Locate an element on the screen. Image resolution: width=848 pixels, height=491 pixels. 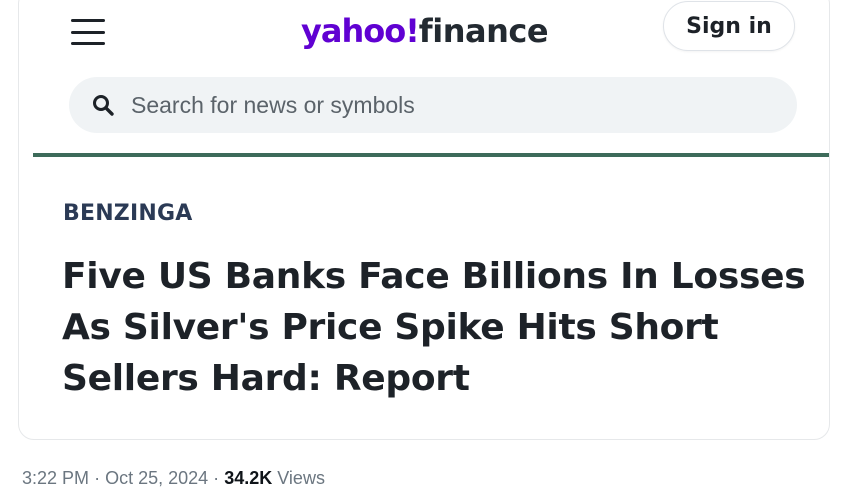
yahoo-finance-logo: yahoo! finance is located at coordinates (425, 31).